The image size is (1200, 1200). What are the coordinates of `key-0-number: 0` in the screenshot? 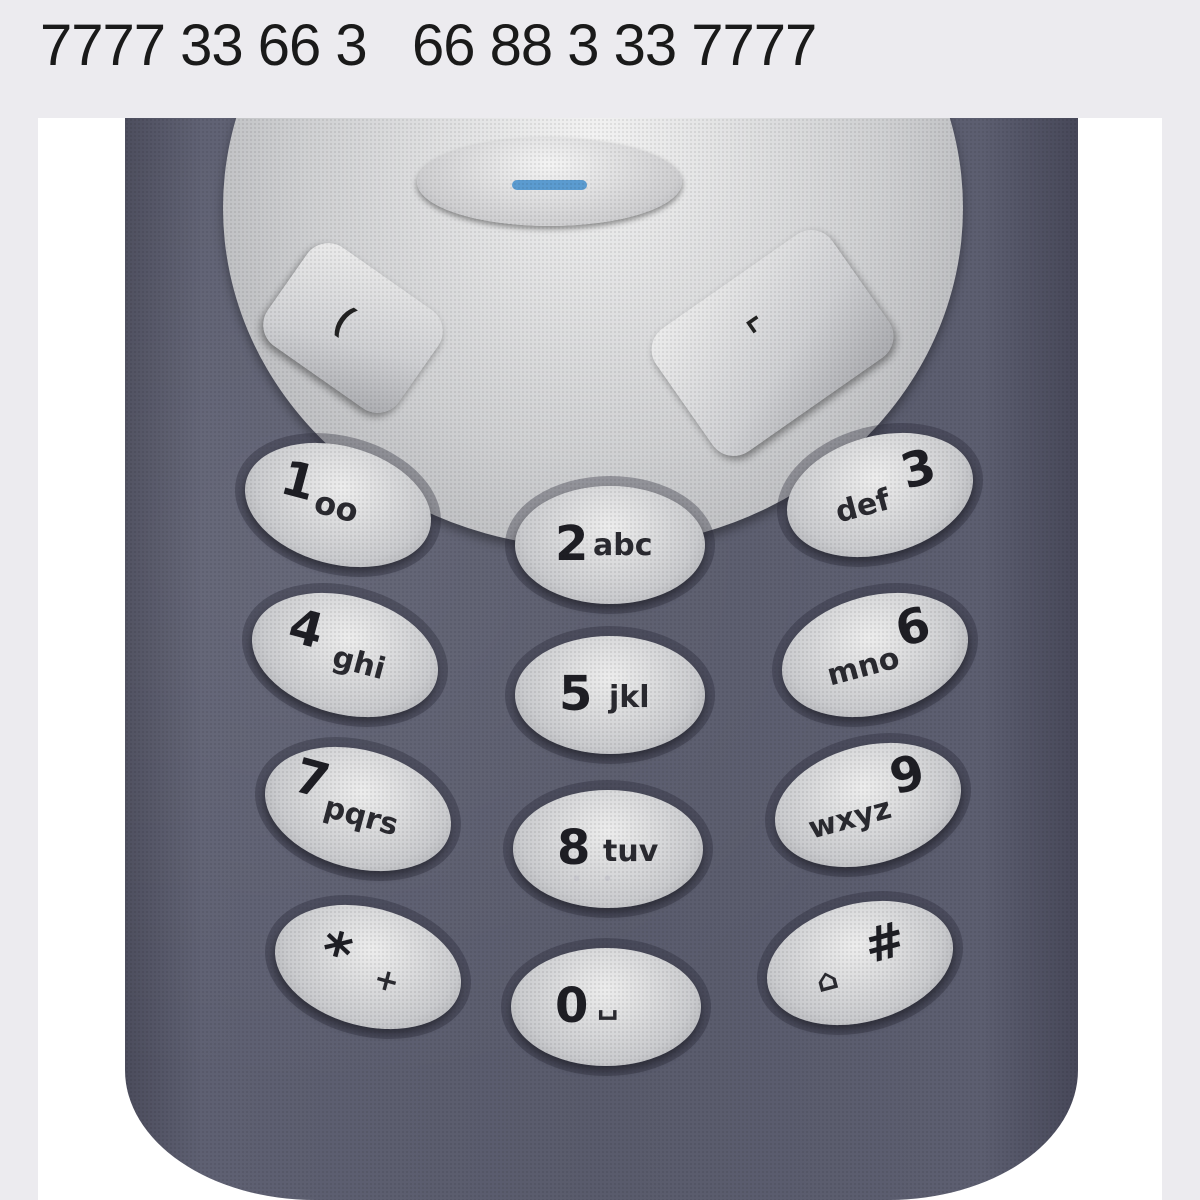 It's located at (572, 1006).